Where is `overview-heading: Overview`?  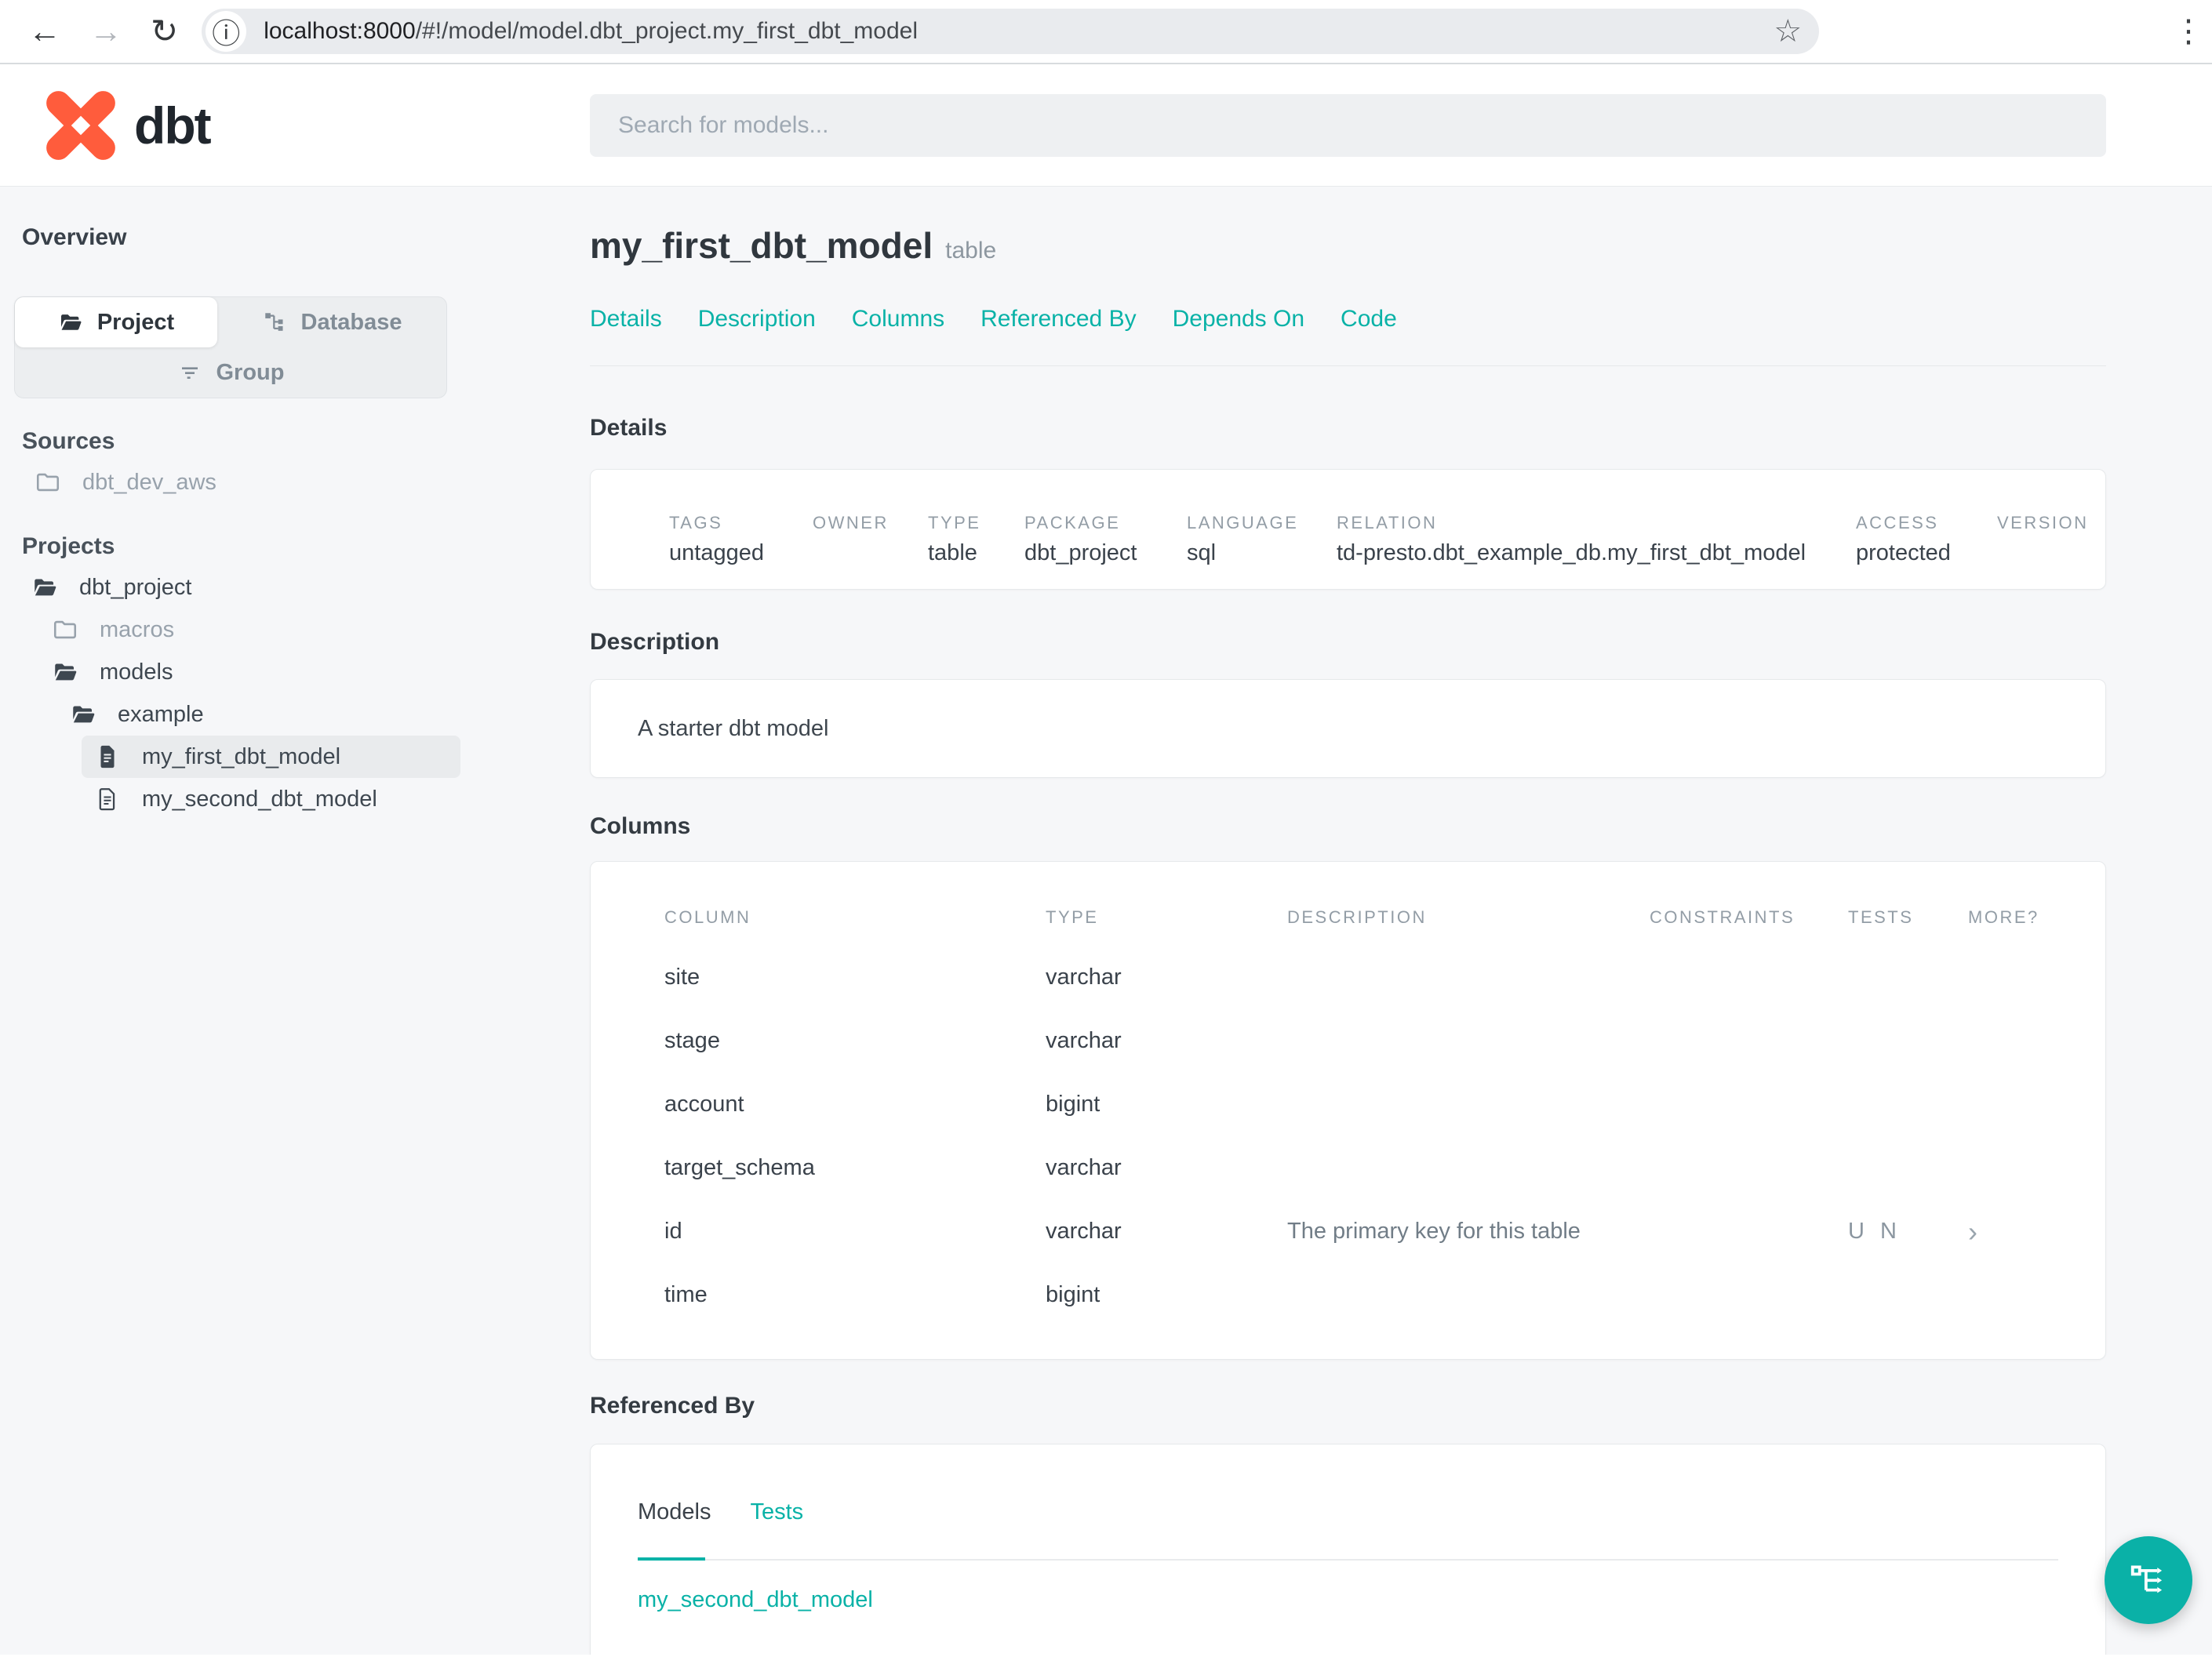
overview-heading: Overview is located at coordinates (74, 237).